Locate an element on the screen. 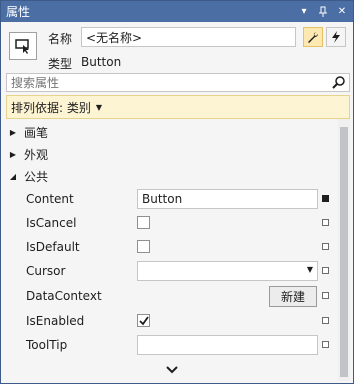 The image size is (354, 384). property-name: IsEnabled is located at coordinates (55, 321).